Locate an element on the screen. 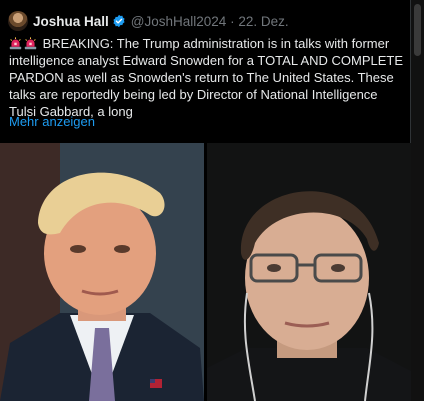 This screenshot has height=401, width=424. tweet-header: Joshua Hall @JoshHall2024 · 22. Dez. is located at coordinates (148, 21).